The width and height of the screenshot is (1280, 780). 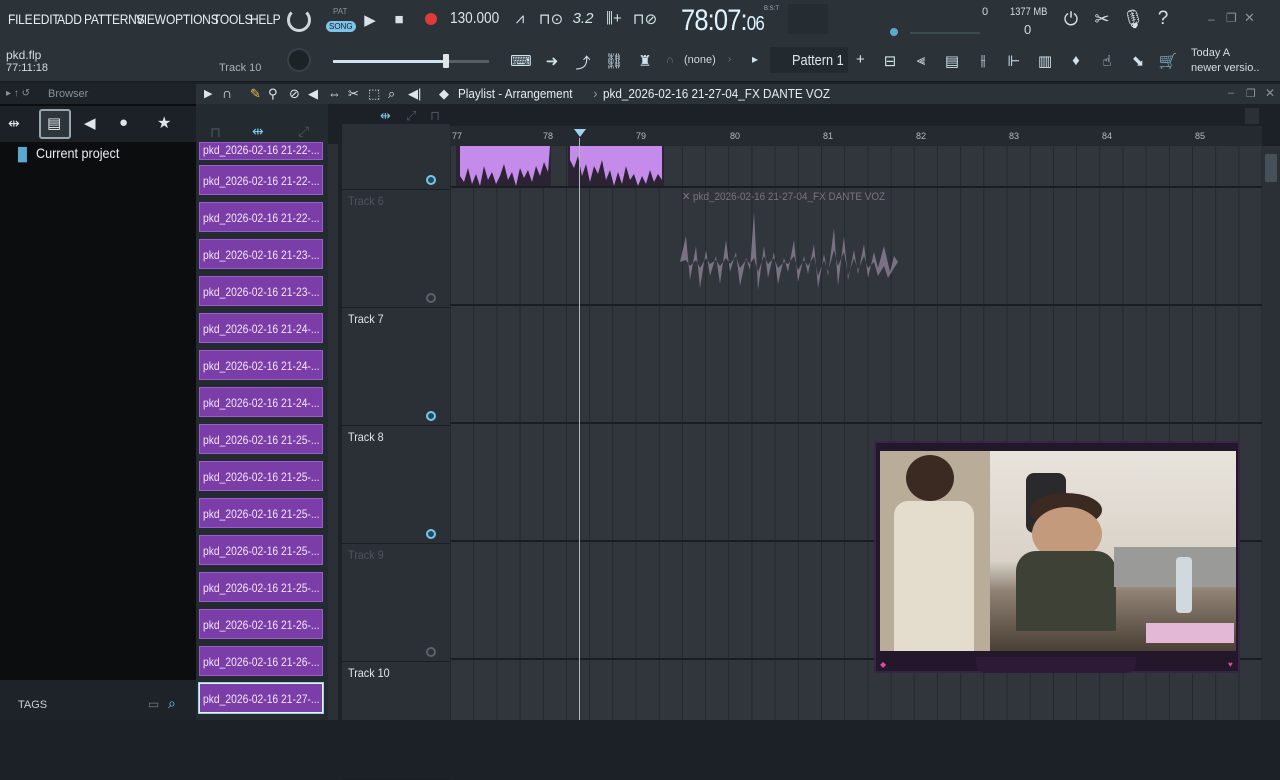 I want to click on playlist-window-icon: ⊟, so click(x=890, y=61).